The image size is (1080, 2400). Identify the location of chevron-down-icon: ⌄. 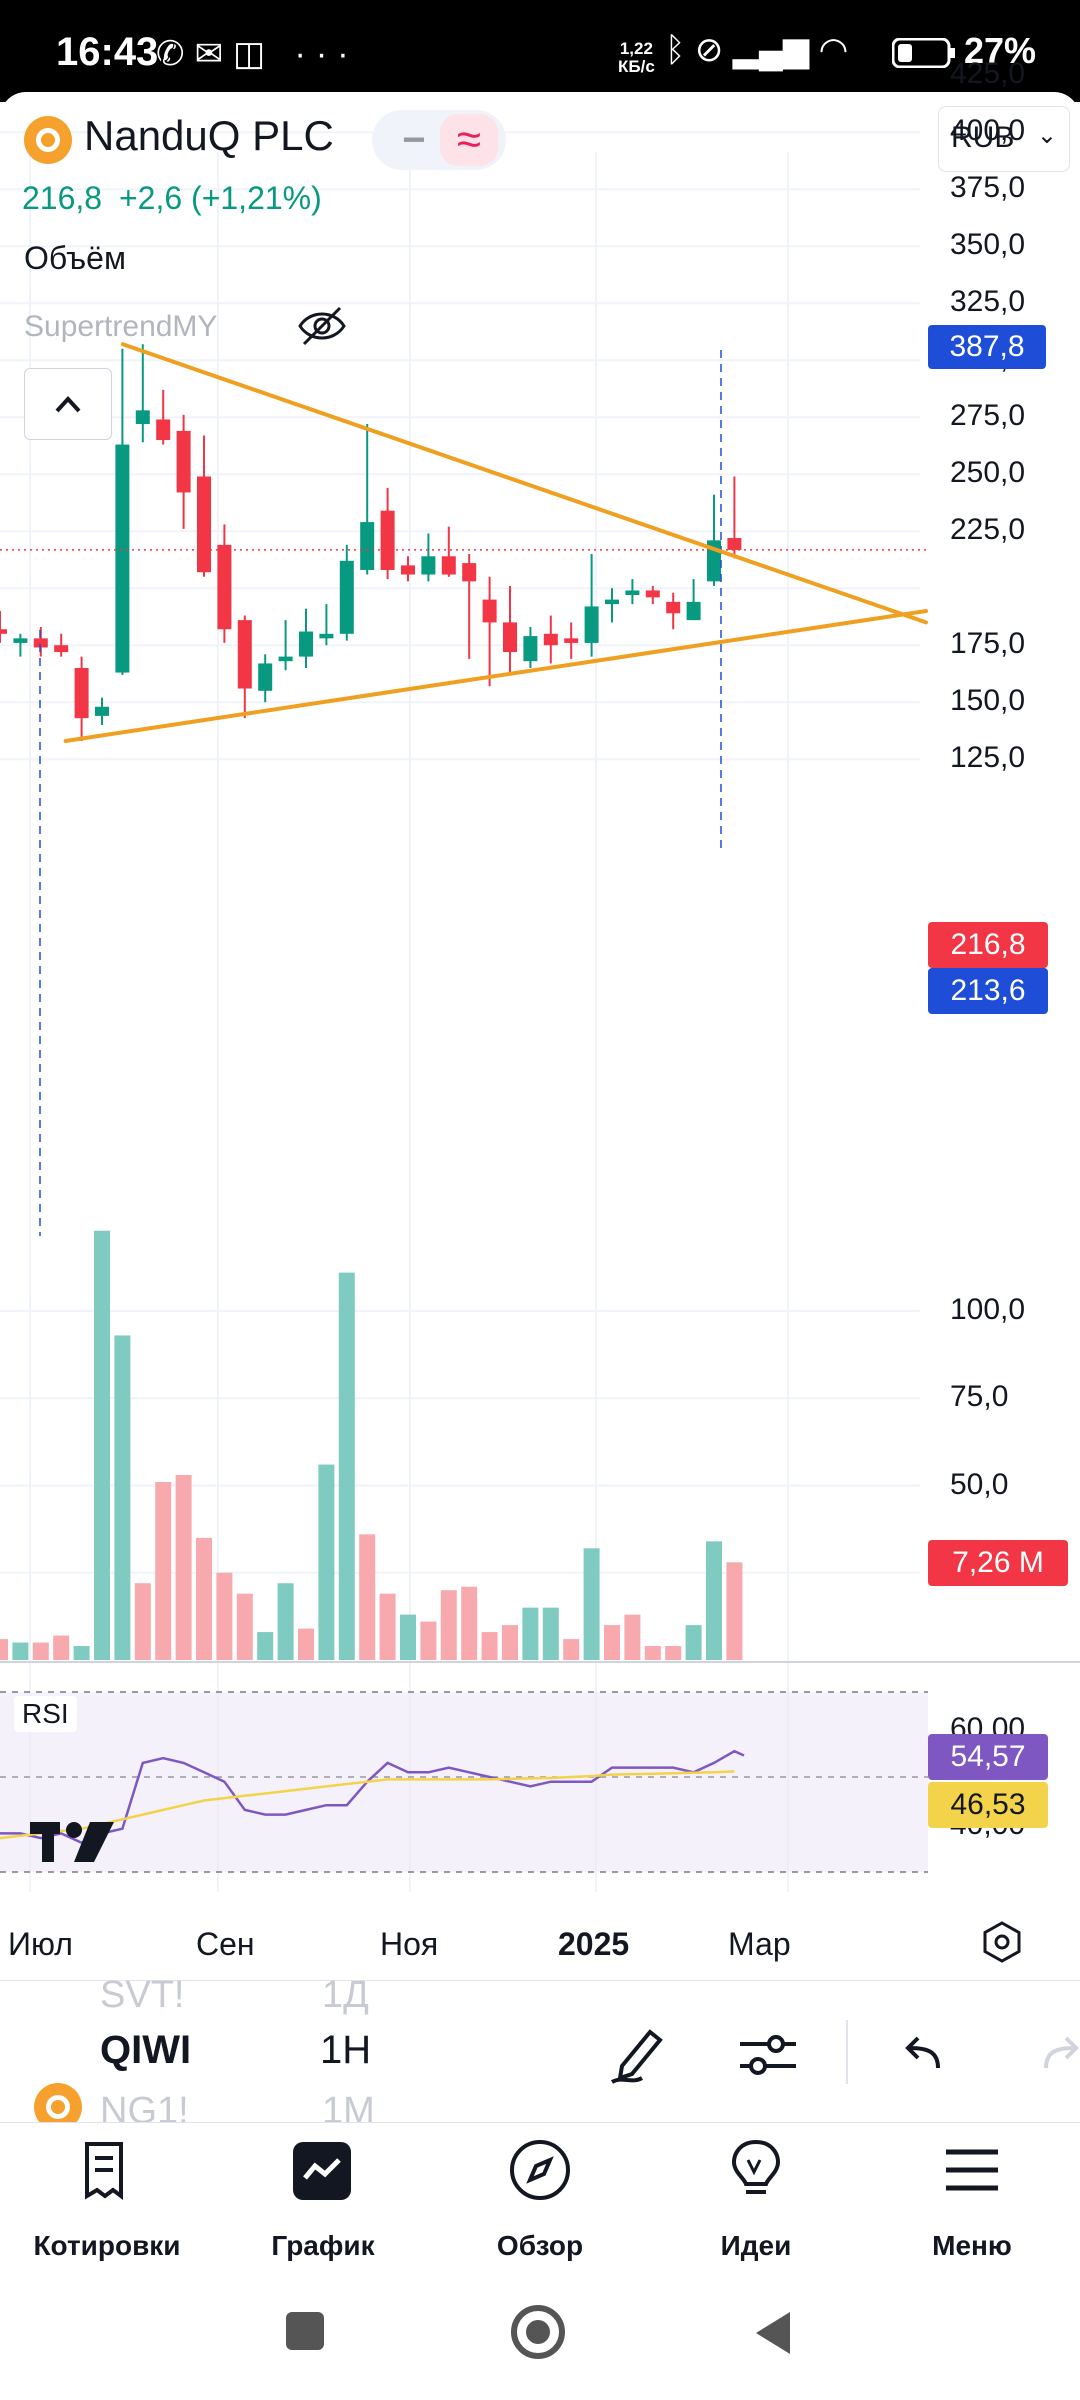
(1046, 135).